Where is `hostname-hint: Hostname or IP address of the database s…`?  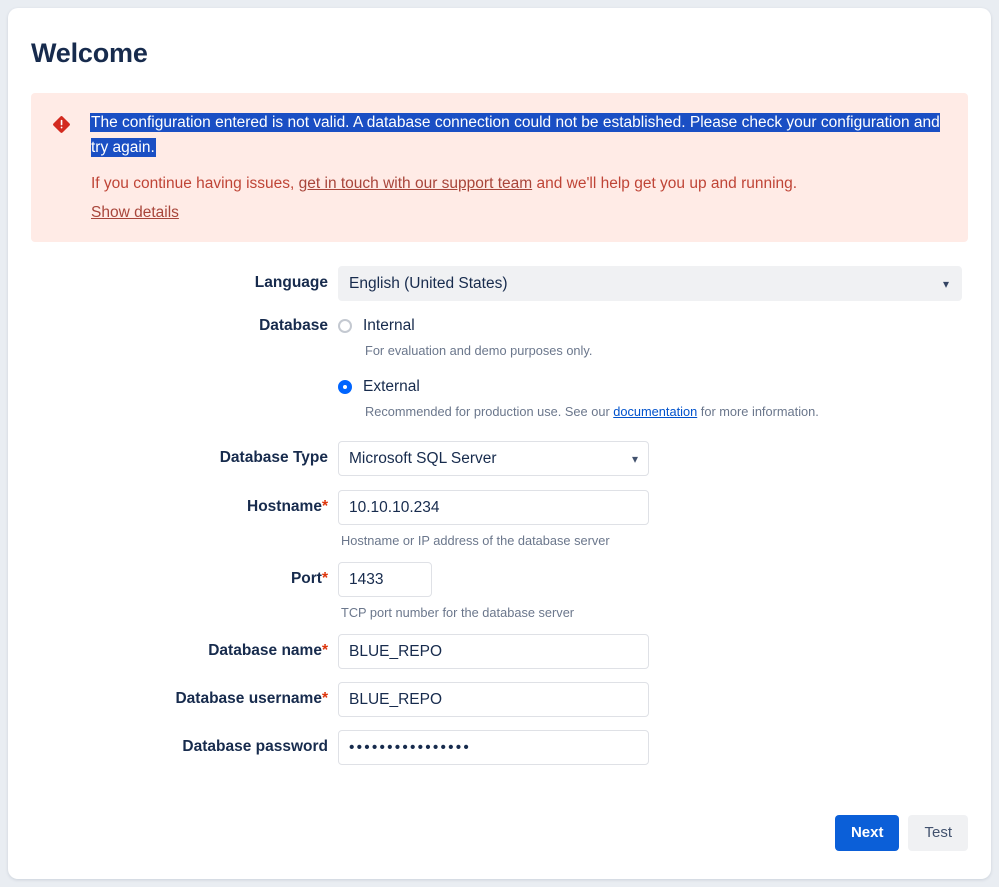 hostname-hint: Hostname or IP address of the database s… is located at coordinates (475, 540).